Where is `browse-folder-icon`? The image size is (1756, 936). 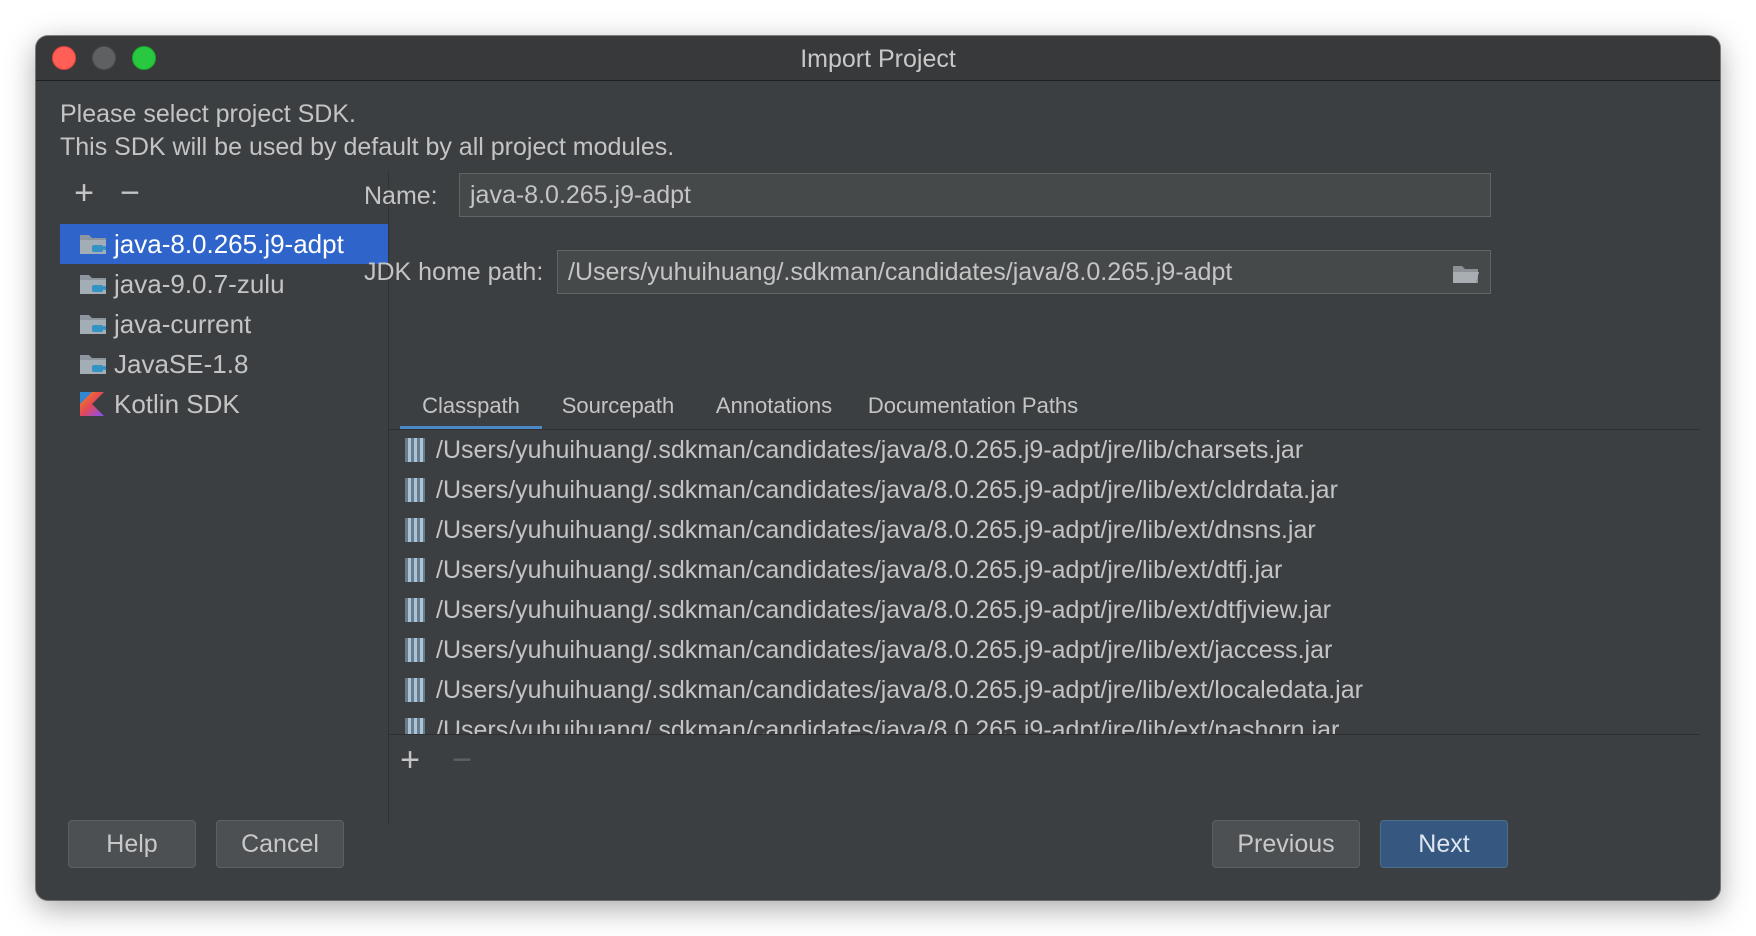 browse-folder-icon is located at coordinates (1466, 273).